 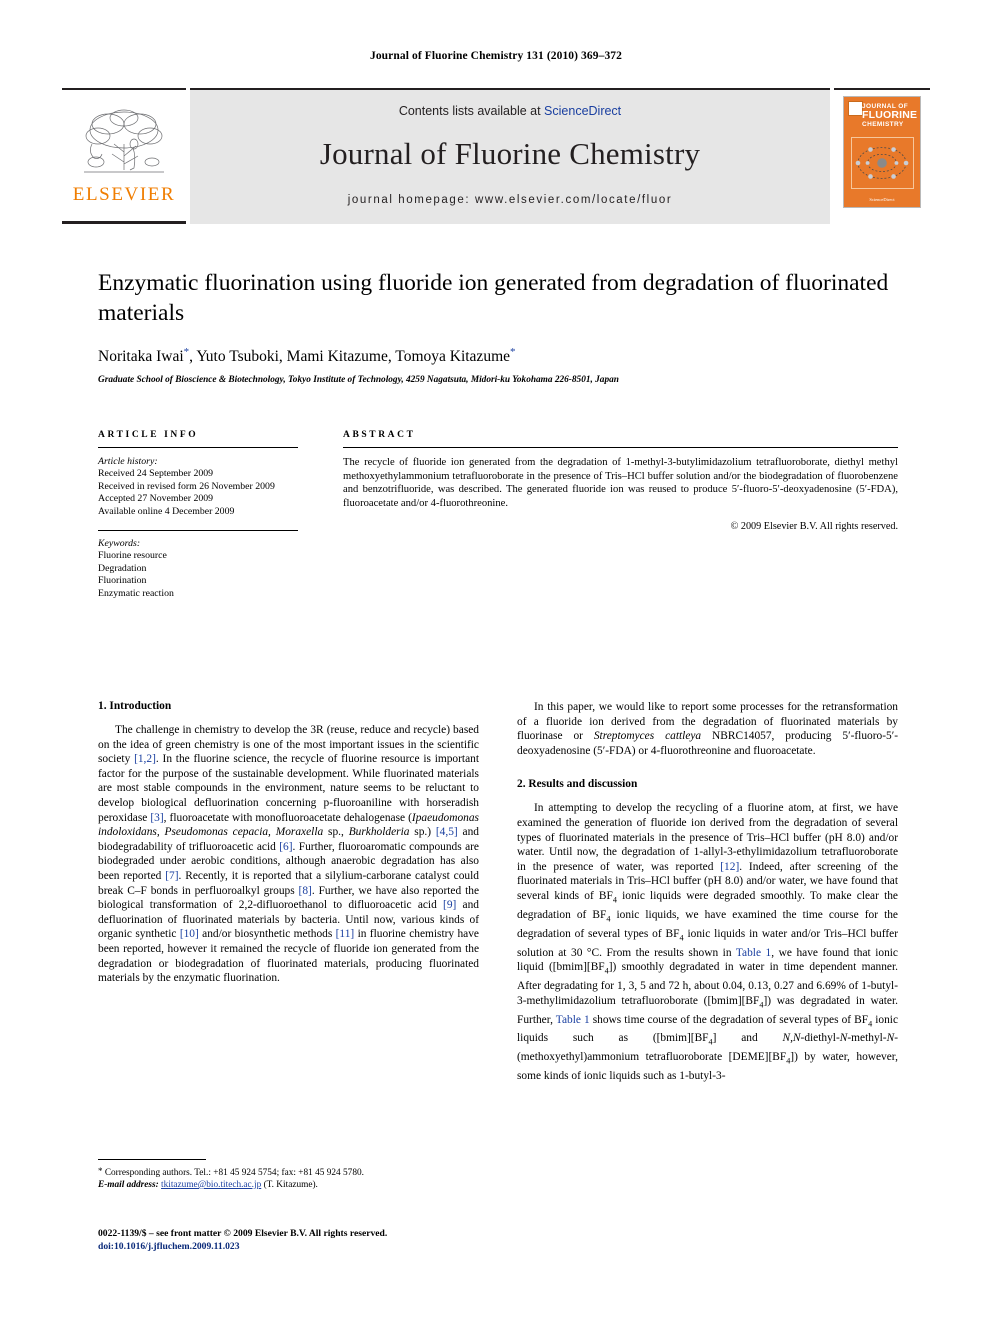 What do you see at coordinates (135, 706) in the screenshot?
I see `section-heading-introduction: 1. Introduction` at bounding box center [135, 706].